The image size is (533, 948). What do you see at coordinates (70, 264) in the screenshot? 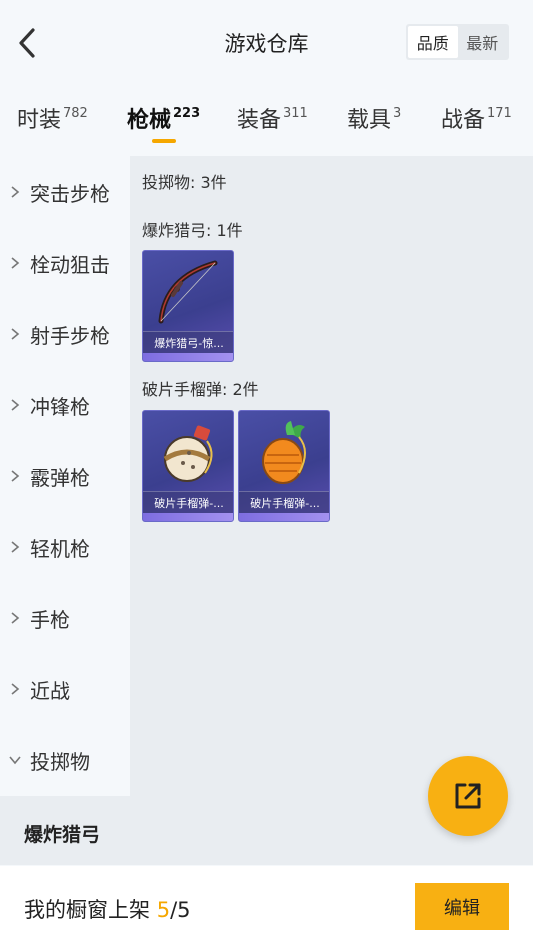
I see `sidebar-item-label: 栓动狙击` at bounding box center [70, 264].